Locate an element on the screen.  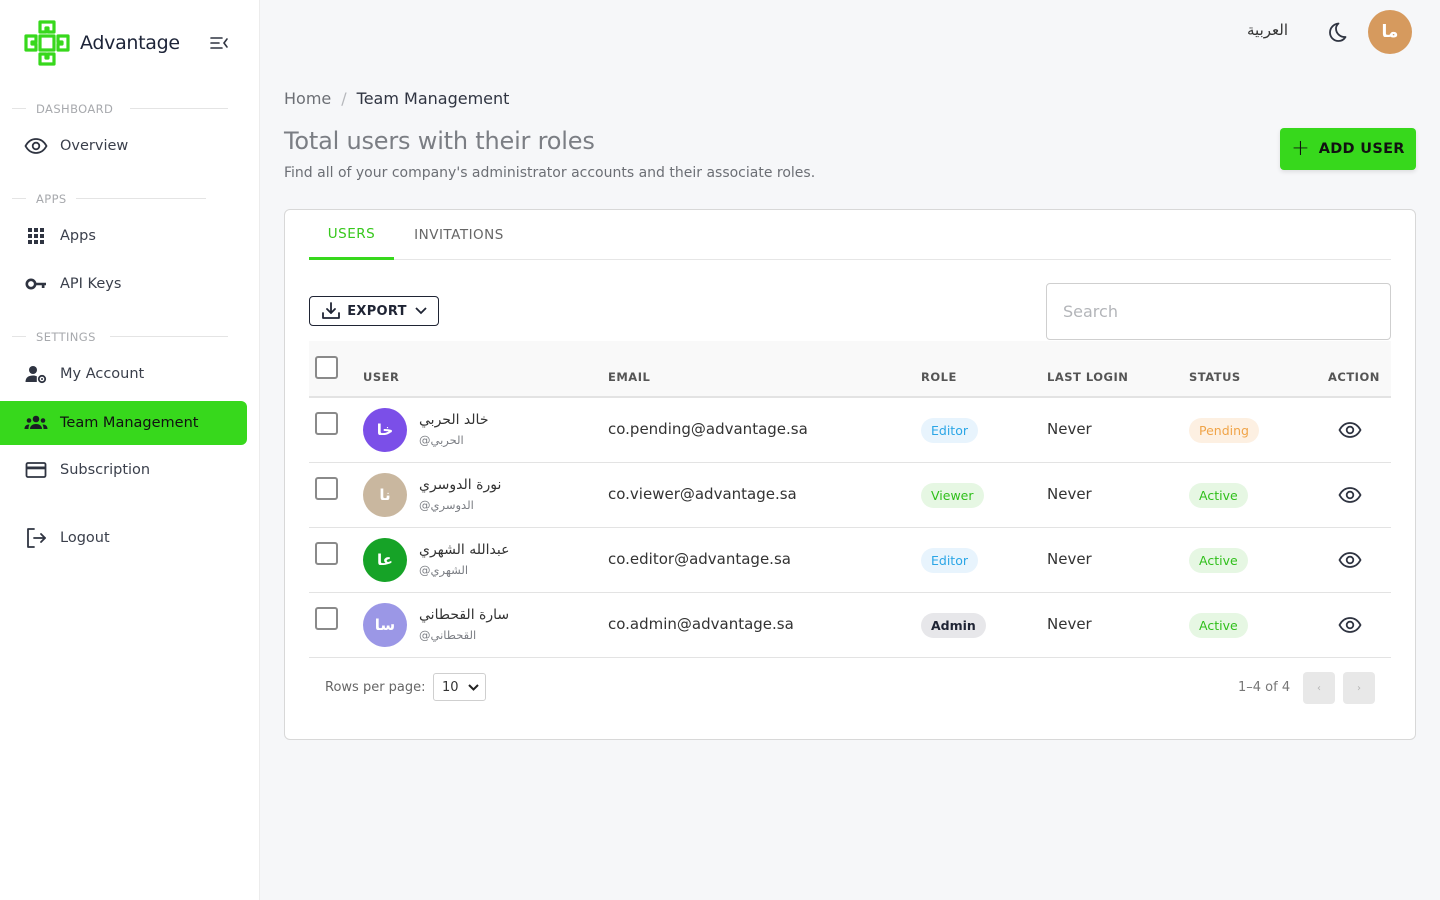
sidebar-item-label: Overview is located at coordinates (94, 146).